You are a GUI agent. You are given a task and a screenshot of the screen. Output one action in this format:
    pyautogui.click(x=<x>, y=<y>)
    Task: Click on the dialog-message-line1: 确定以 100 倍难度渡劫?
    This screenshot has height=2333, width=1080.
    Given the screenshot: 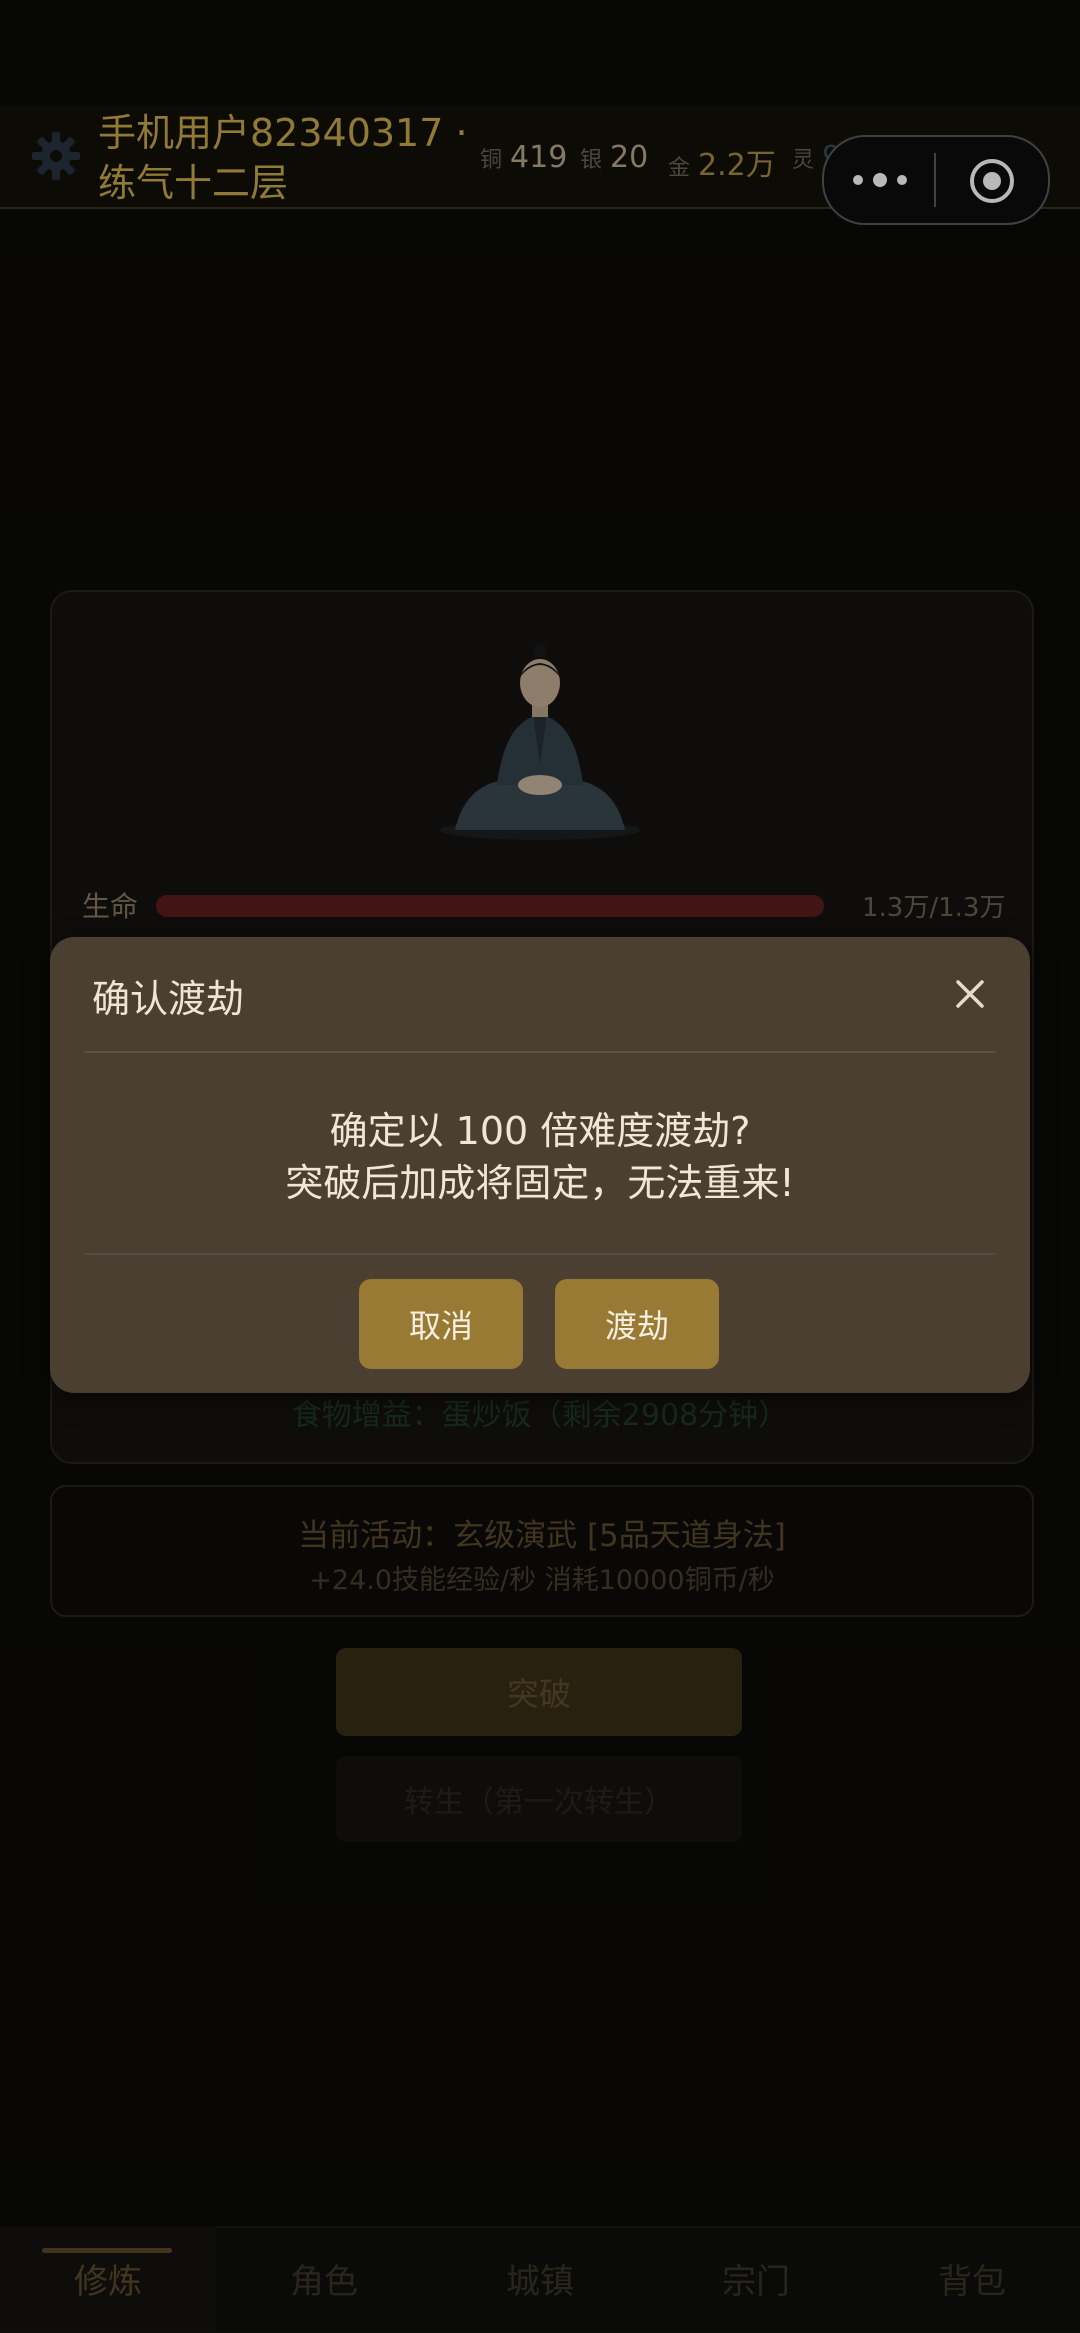 What is the action you would take?
    pyautogui.click(x=540, y=1131)
    